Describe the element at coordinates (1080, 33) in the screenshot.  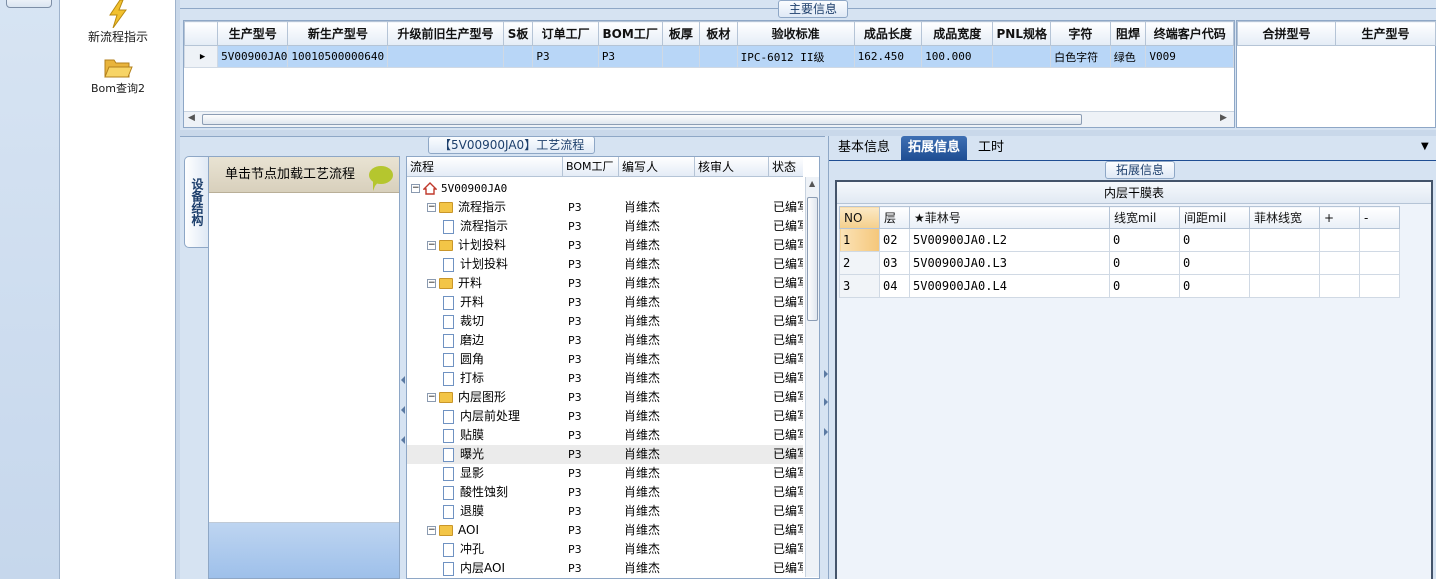
I see `col-header: 字符` at that location.